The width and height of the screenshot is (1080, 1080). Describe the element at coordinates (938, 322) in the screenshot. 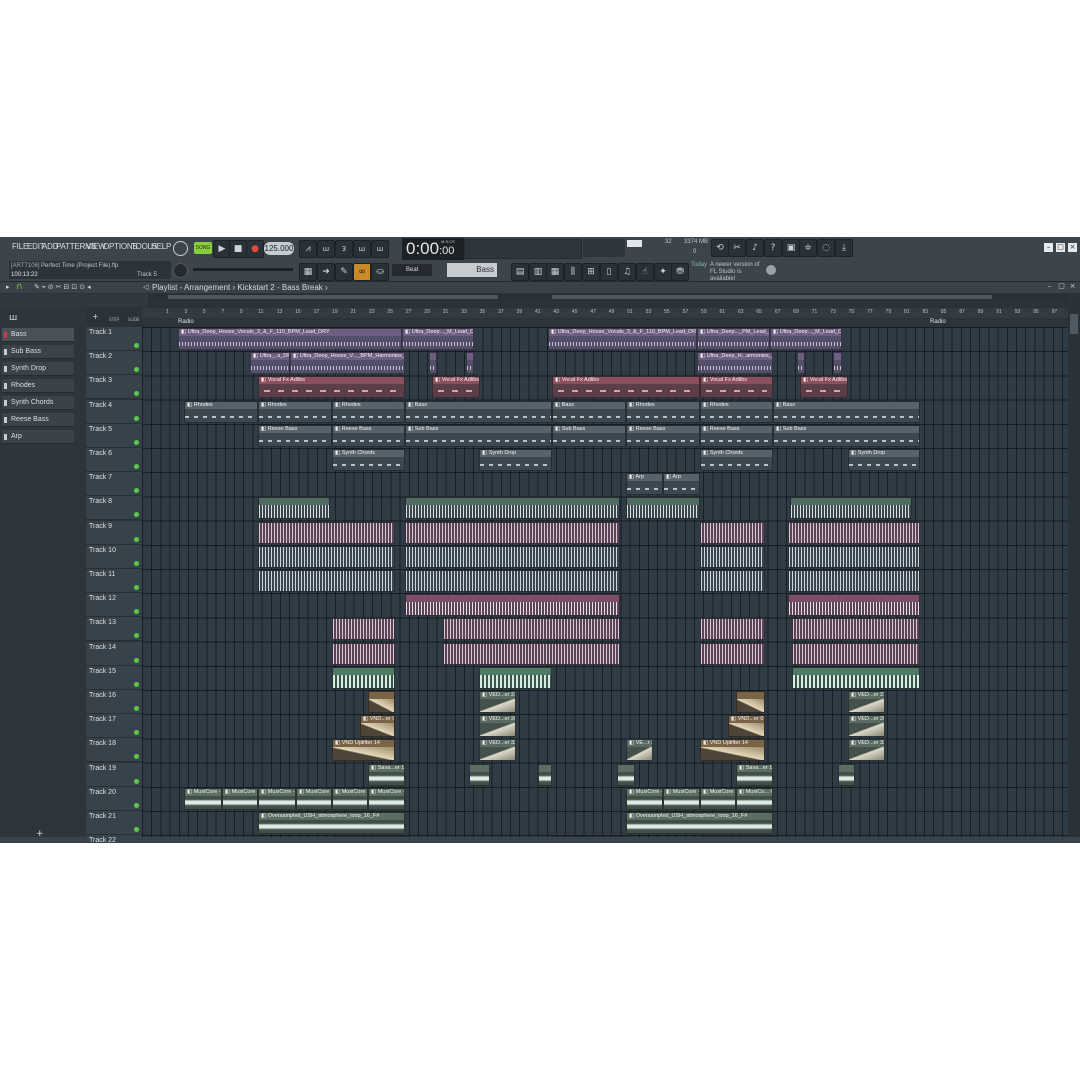

I see `marker-radio: Radio` at that location.